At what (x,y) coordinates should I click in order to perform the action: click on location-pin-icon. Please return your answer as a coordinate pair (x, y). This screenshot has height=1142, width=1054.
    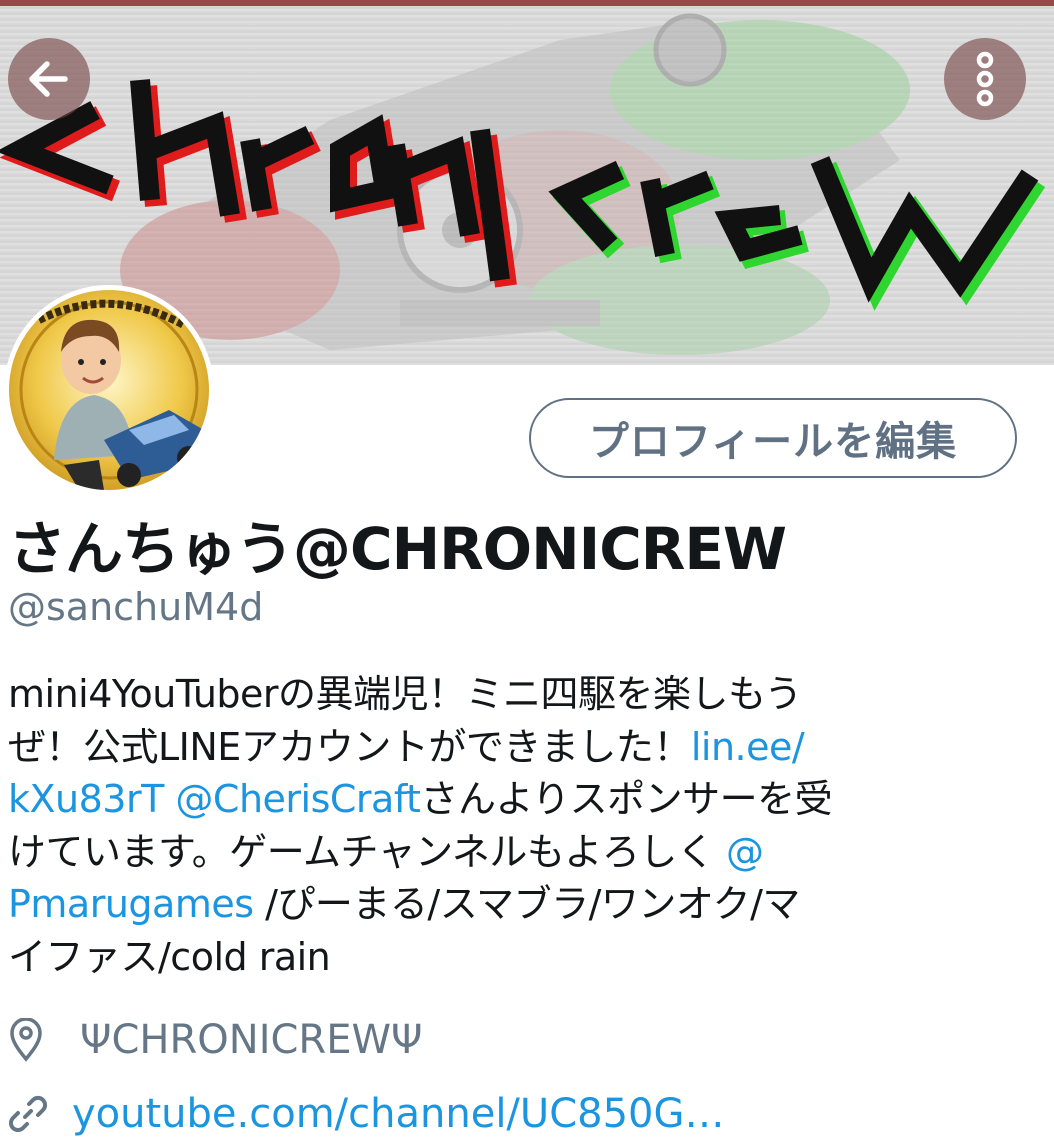
    Looking at the image, I should click on (26, 1040).